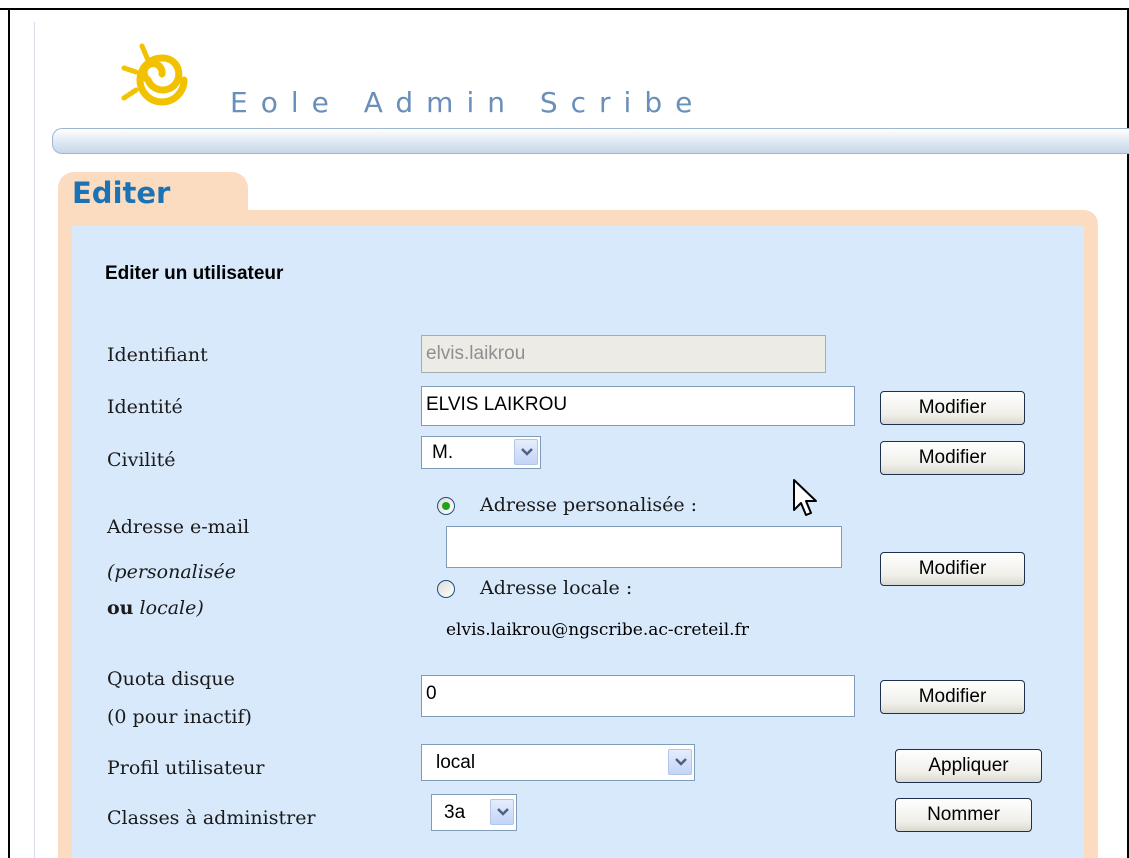 The image size is (1129, 858). What do you see at coordinates (178, 527) in the screenshot?
I see `email-label: Adresse e-mail` at bounding box center [178, 527].